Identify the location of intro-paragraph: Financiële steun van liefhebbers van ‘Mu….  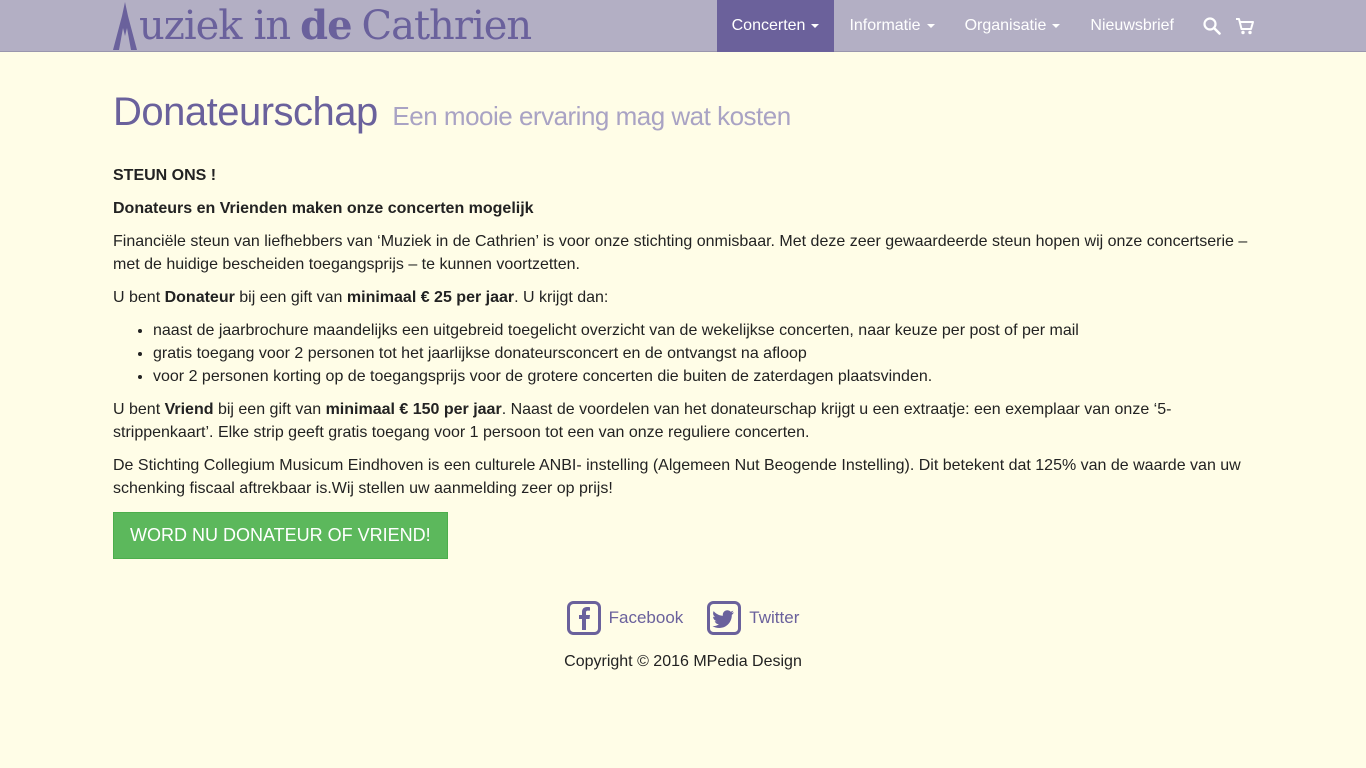
(680, 253).